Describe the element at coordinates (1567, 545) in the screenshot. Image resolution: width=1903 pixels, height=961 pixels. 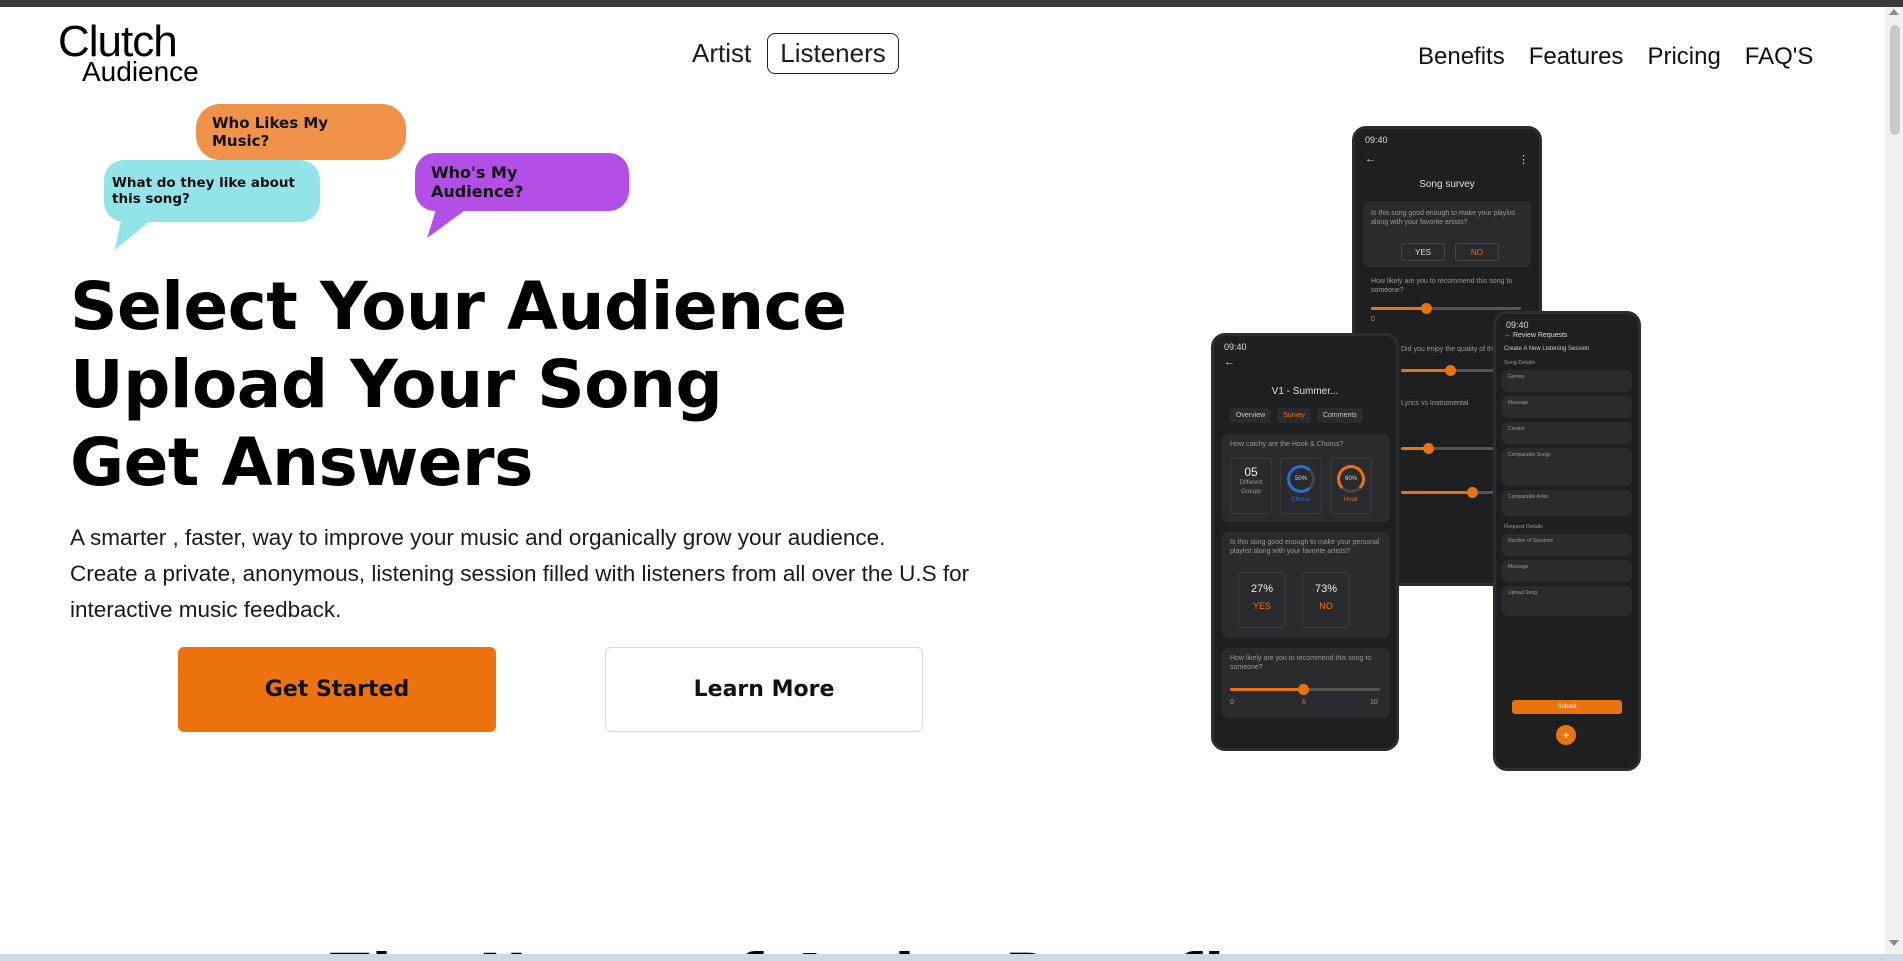
I see `field-sessions: Number of Sessions` at that location.